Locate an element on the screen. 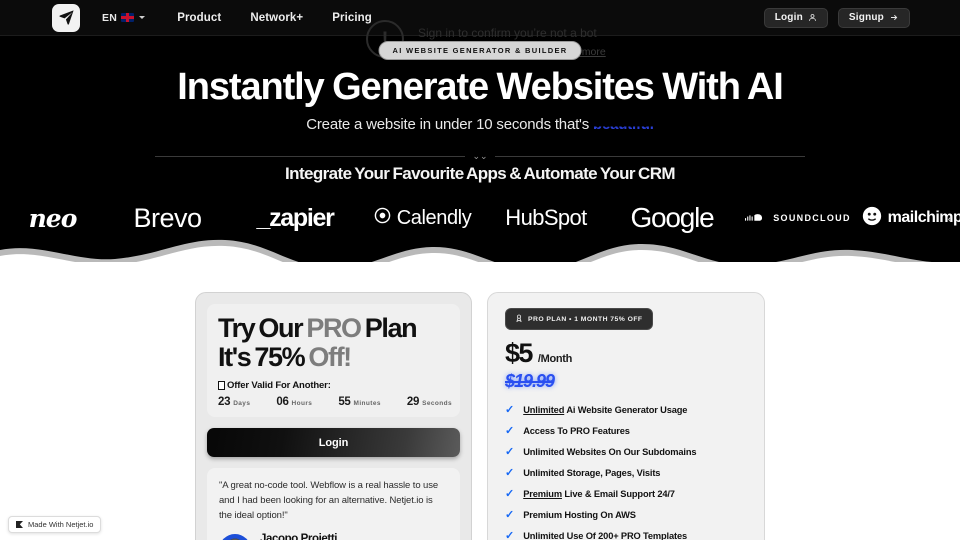 The width and height of the screenshot is (960, 540). logo-soundcloud: SOUNDCLOUD is located at coordinates (798, 218).